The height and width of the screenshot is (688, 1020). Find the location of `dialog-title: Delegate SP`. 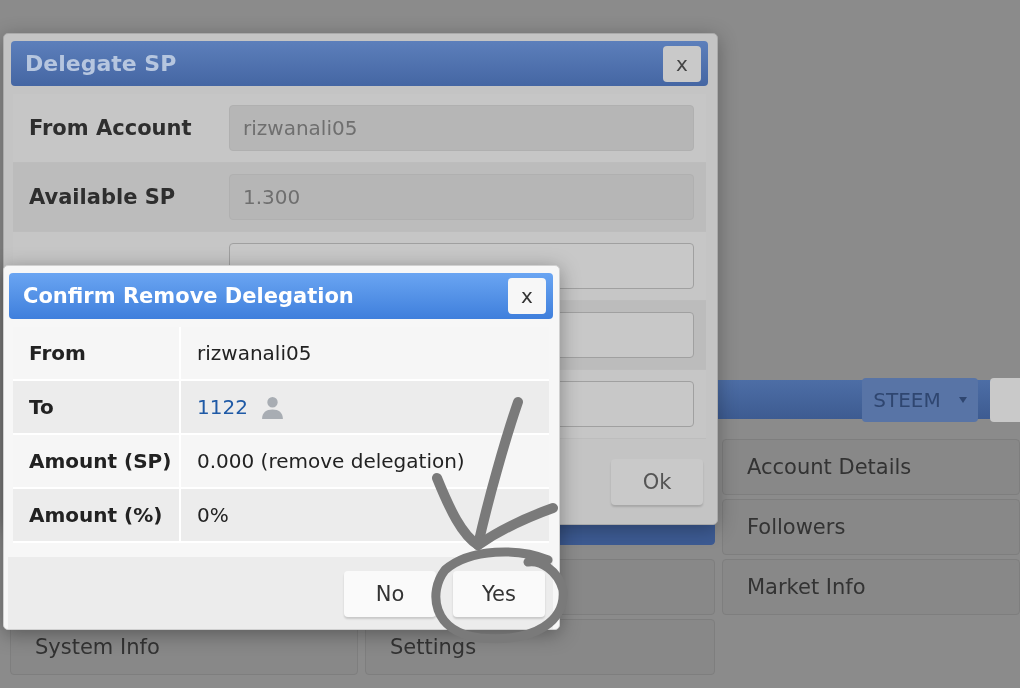

dialog-title: Delegate SP is located at coordinates (101, 63).